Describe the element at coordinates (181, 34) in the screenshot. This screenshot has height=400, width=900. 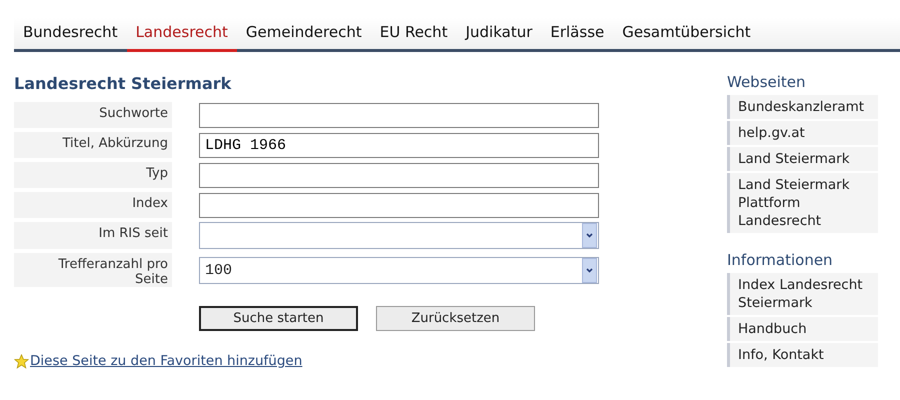
I see `nav-tab: Landesrecht` at that location.